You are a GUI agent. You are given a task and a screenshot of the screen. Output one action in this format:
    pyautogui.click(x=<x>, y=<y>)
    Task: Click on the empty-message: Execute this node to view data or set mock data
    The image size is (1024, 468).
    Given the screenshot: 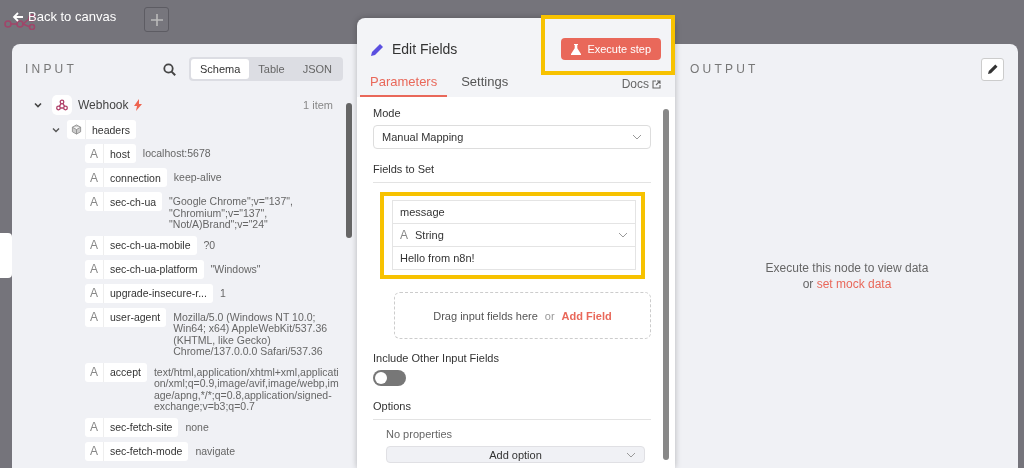 What is the action you would take?
    pyautogui.click(x=847, y=276)
    